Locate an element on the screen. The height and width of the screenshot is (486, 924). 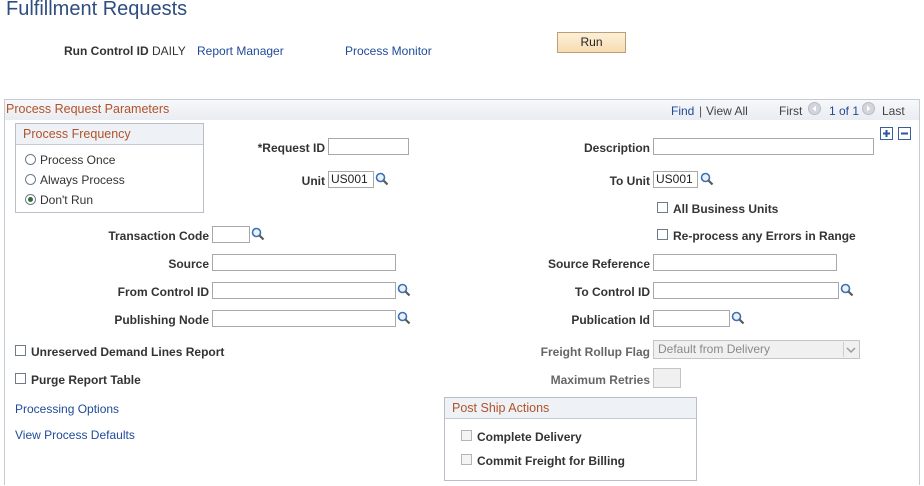
radio-dont-run-label: Don't Run is located at coordinates (66, 200).